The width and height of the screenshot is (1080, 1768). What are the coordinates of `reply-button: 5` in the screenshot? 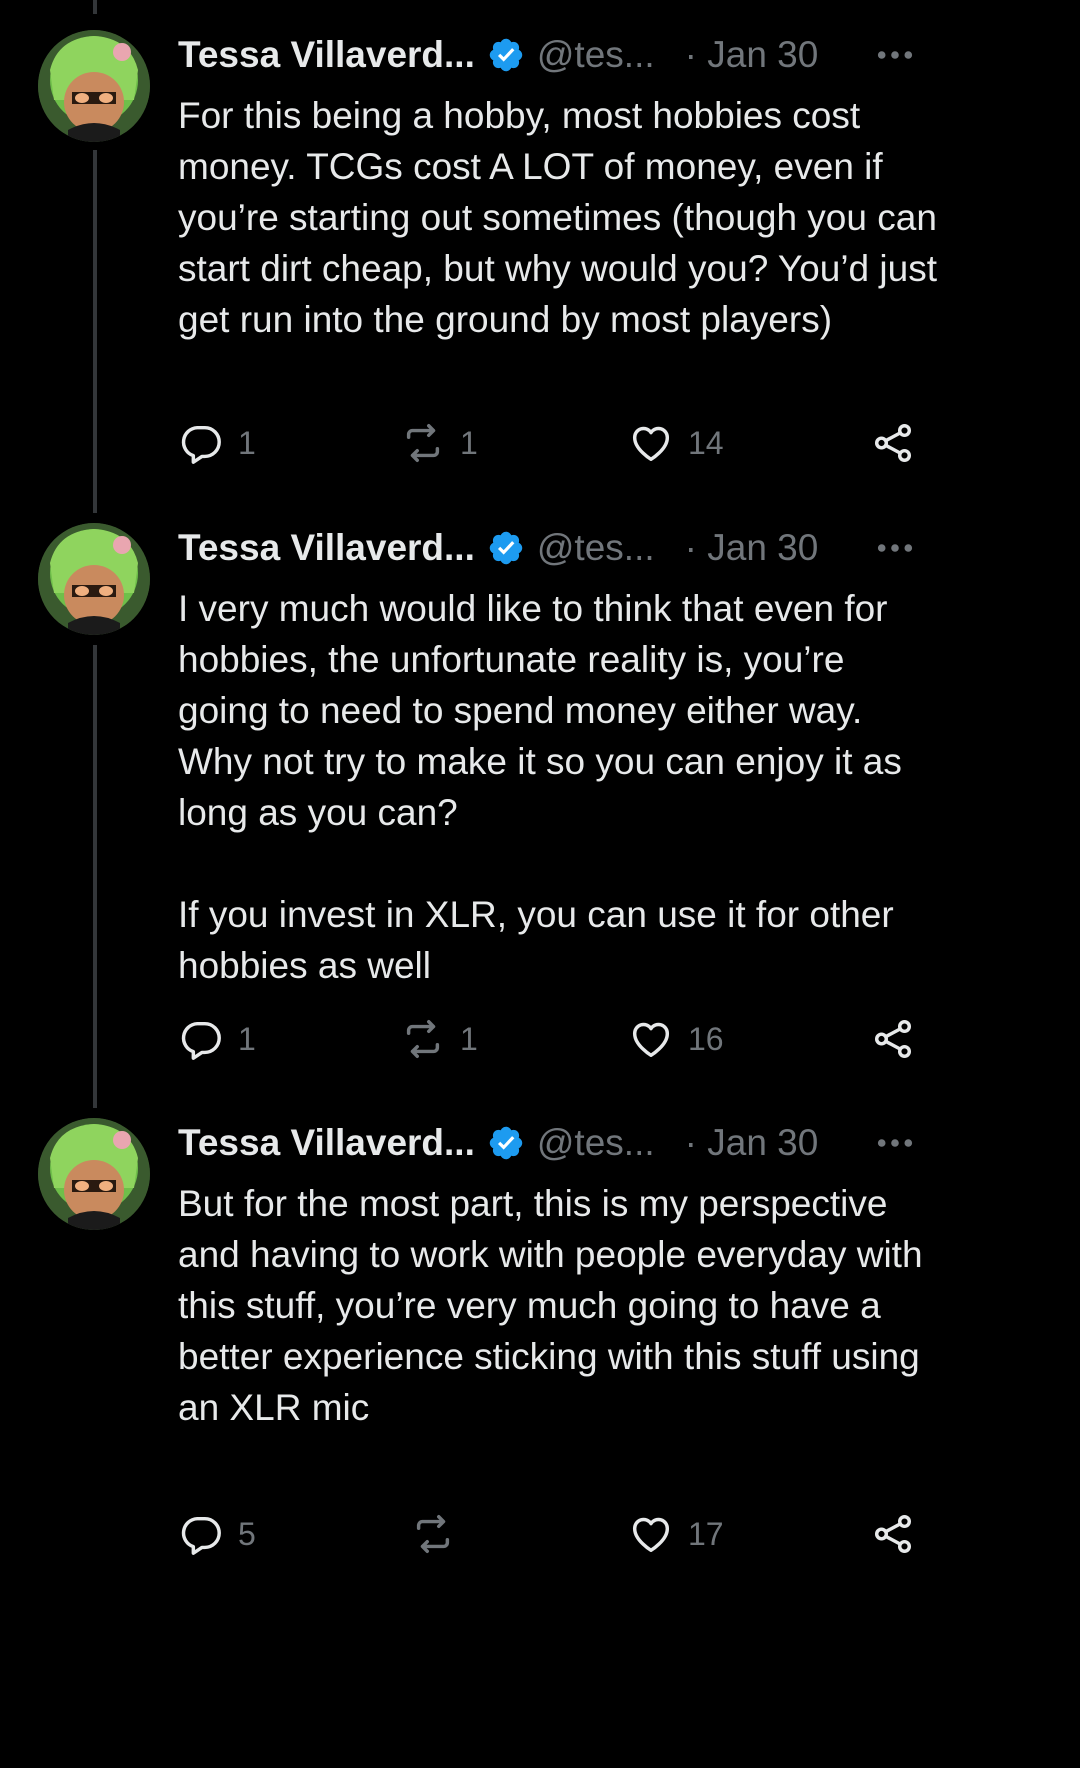 It's located at (217, 1534).